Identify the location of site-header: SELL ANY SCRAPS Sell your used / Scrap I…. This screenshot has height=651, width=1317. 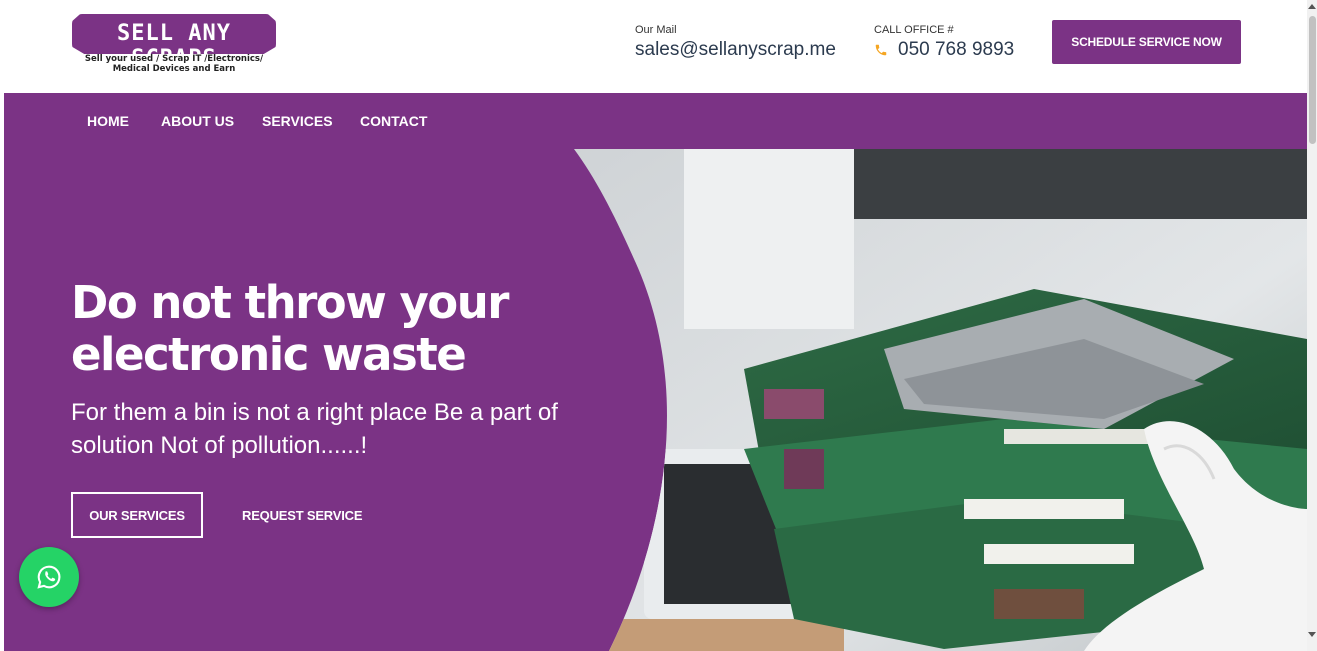
(655, 46).